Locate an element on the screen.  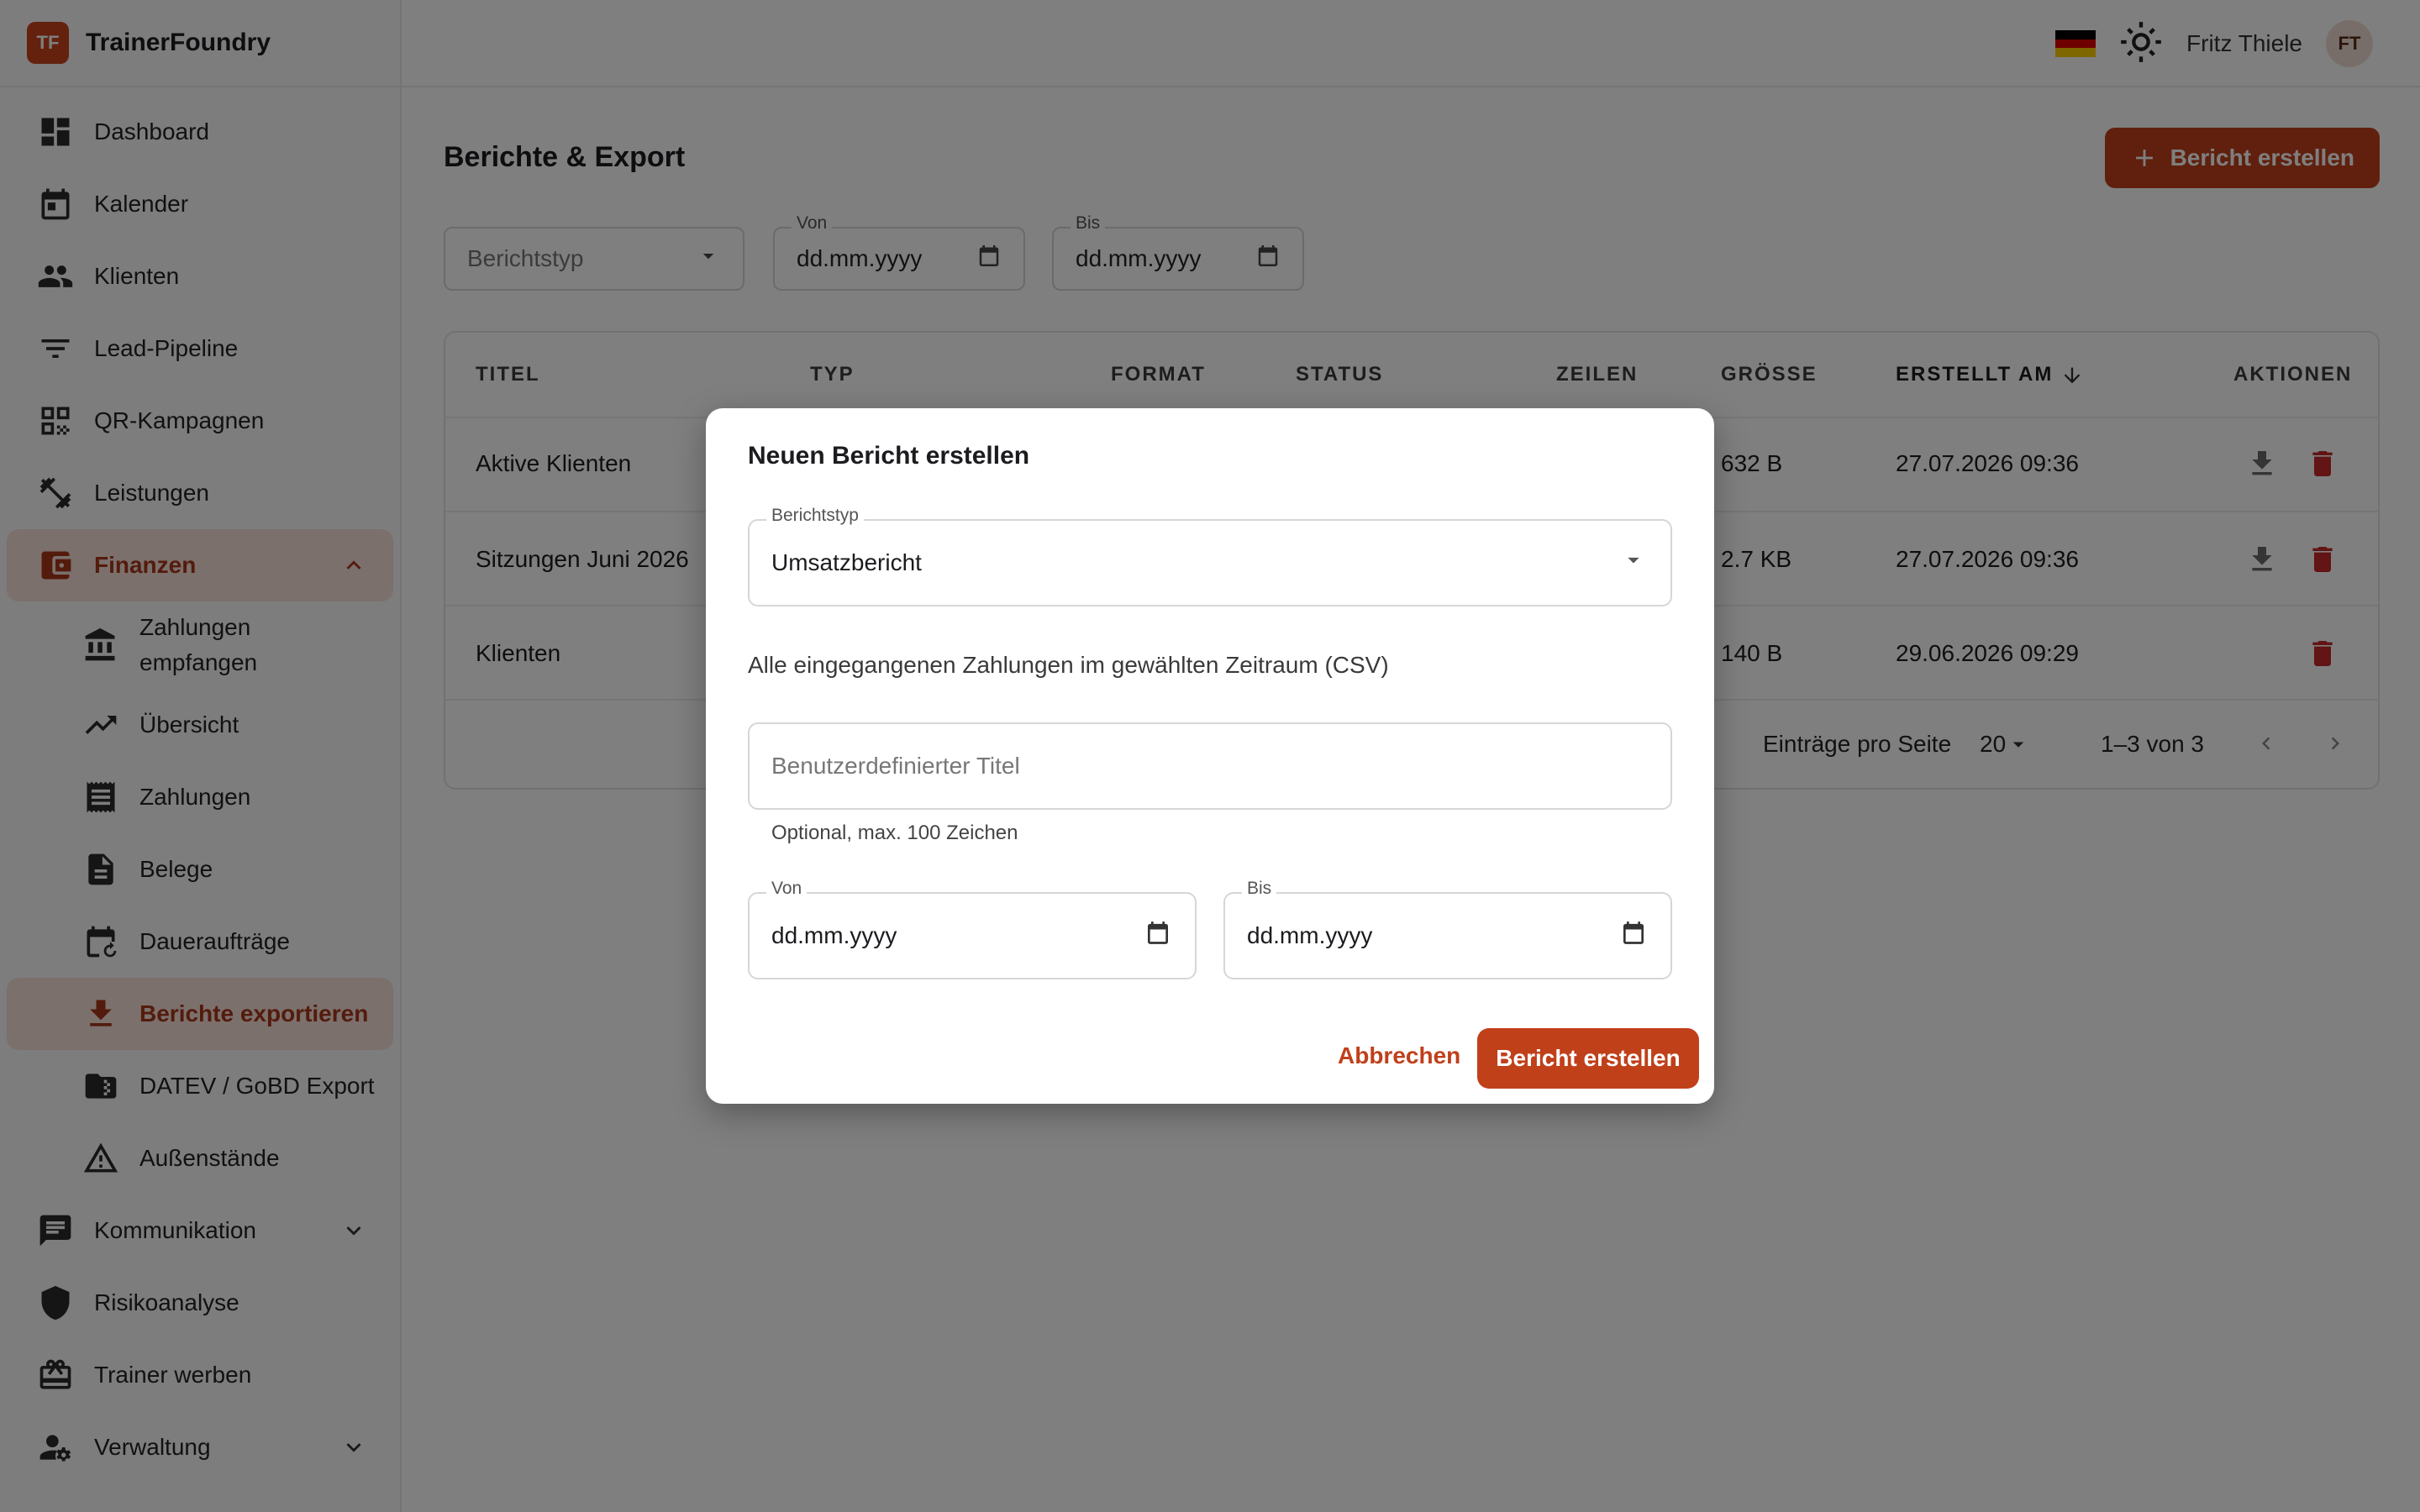
report-type-value: Umsatzbericht is located at coordinates (846, 562).